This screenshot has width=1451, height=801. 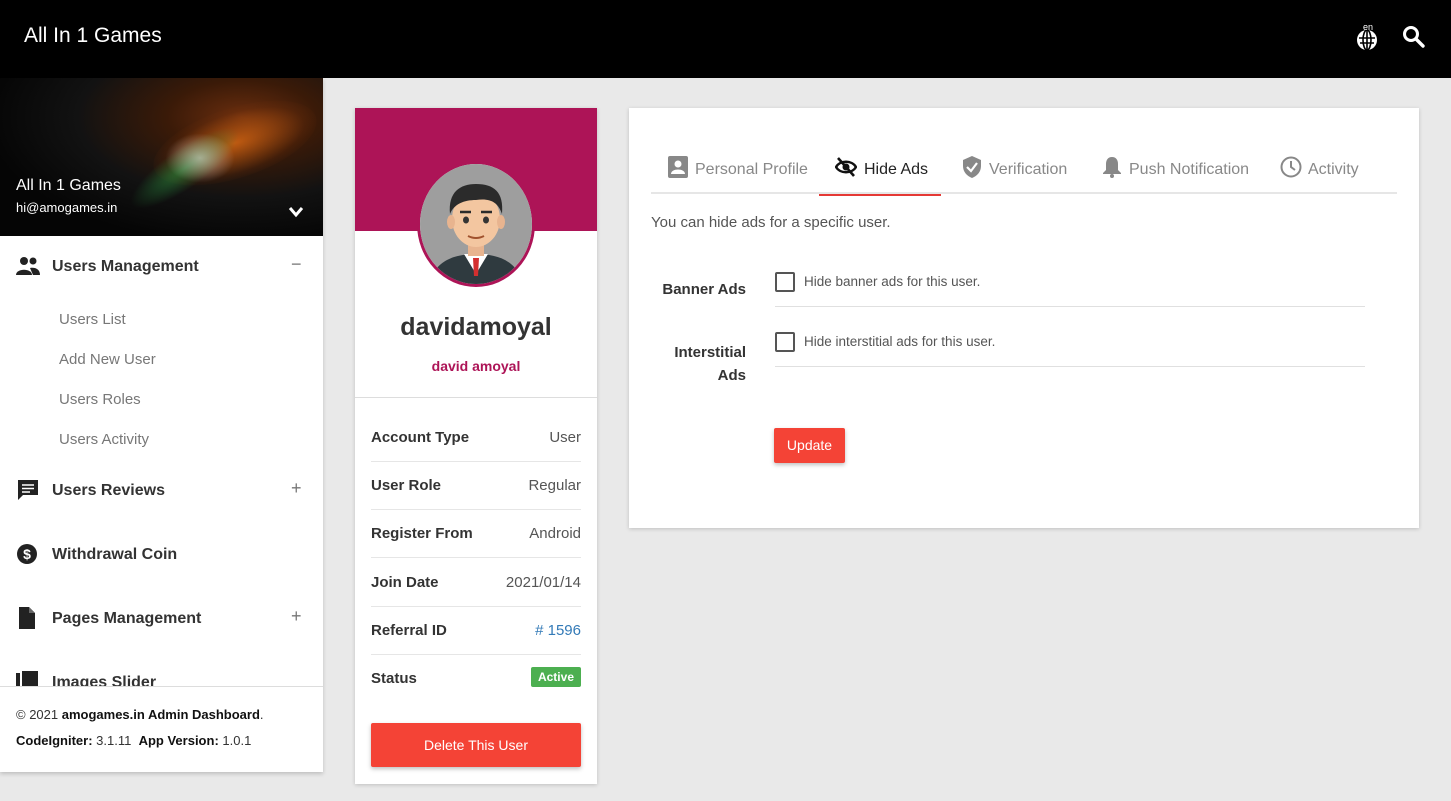 I want to click on interstitial-ads-row: Hide interstitial ads for this user., so click(x=1070, y=349).